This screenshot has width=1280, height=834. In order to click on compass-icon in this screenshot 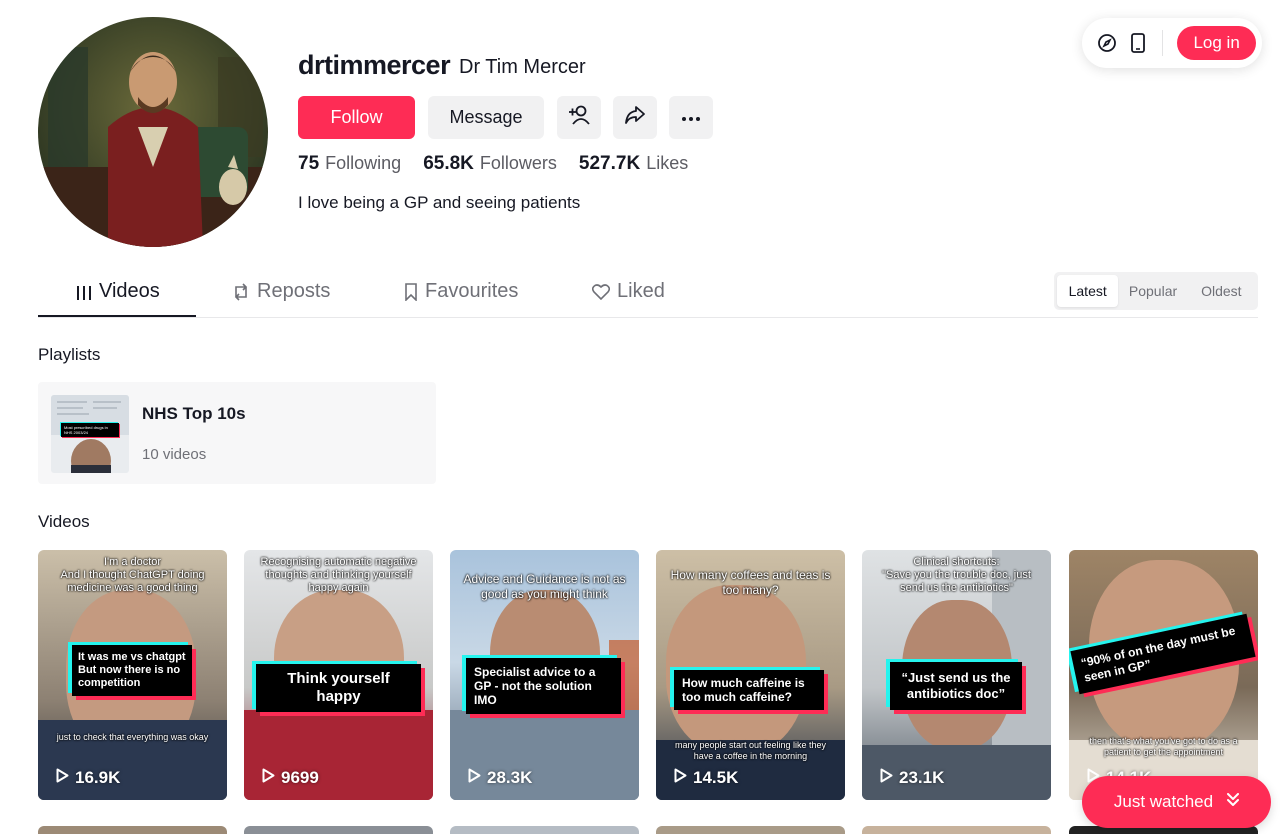, I will do `click(1106, 43)`.